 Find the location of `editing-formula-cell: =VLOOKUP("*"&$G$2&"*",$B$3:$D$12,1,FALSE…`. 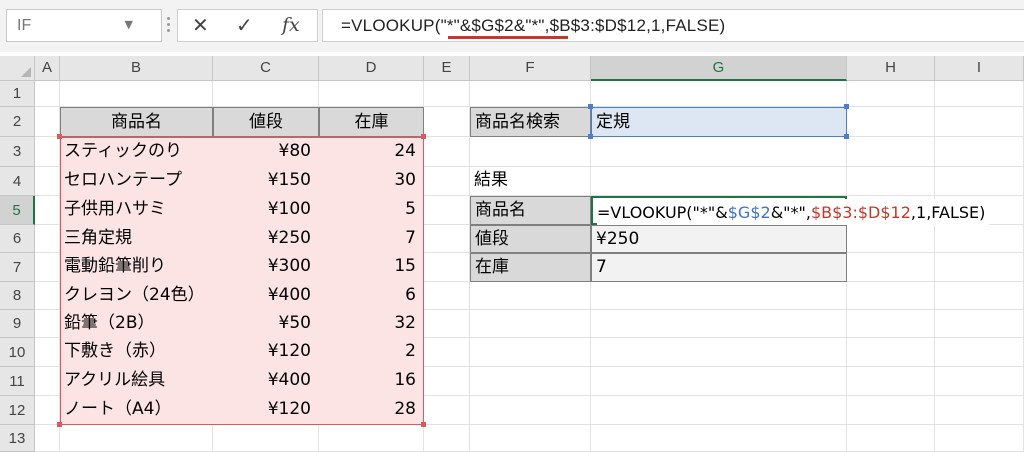

editing-formula-cell: =VLOOKUP("*"&$G$2&"*",$B$3:$D$12,1,FALSE… is located at coordinates (790, 211).